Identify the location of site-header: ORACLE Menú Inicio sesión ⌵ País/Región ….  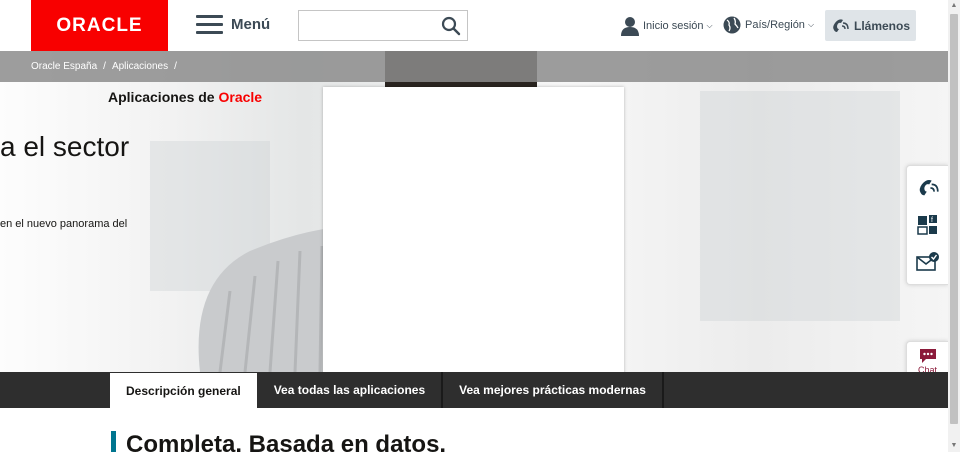
(474, 25).